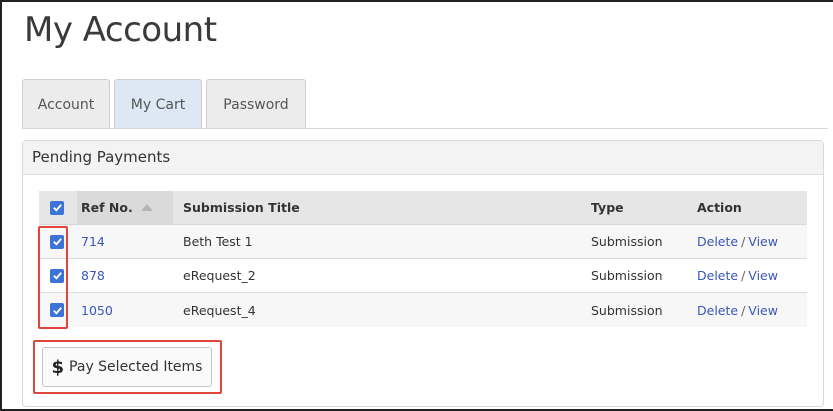 The height and width of the screenshot is (411, 833). What do you see at coordinates (219, 275) in the screenshot?
I see `submission-title: eRequest_2` at bounding box center [219, 275].